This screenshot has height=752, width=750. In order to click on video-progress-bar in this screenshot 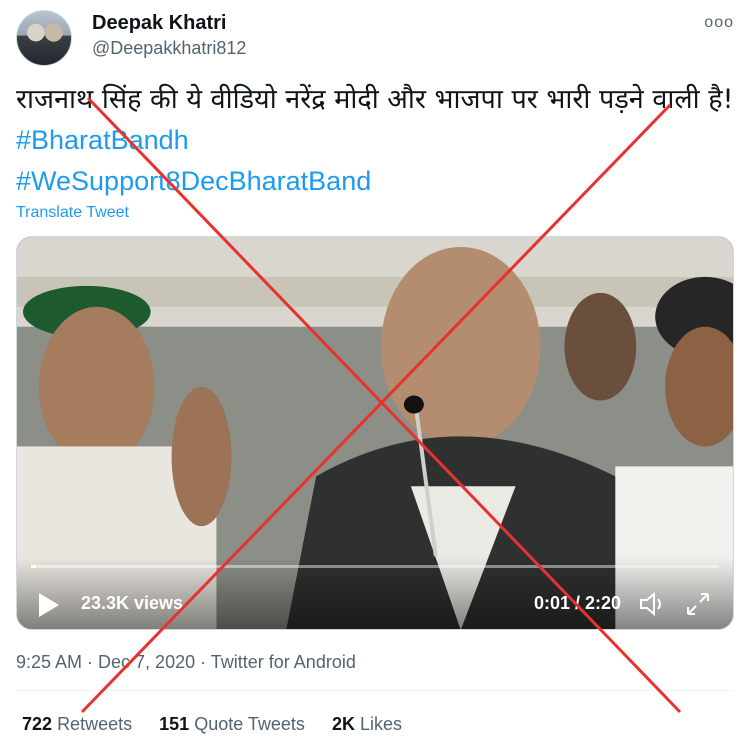, I will do `click(375, 566)`.